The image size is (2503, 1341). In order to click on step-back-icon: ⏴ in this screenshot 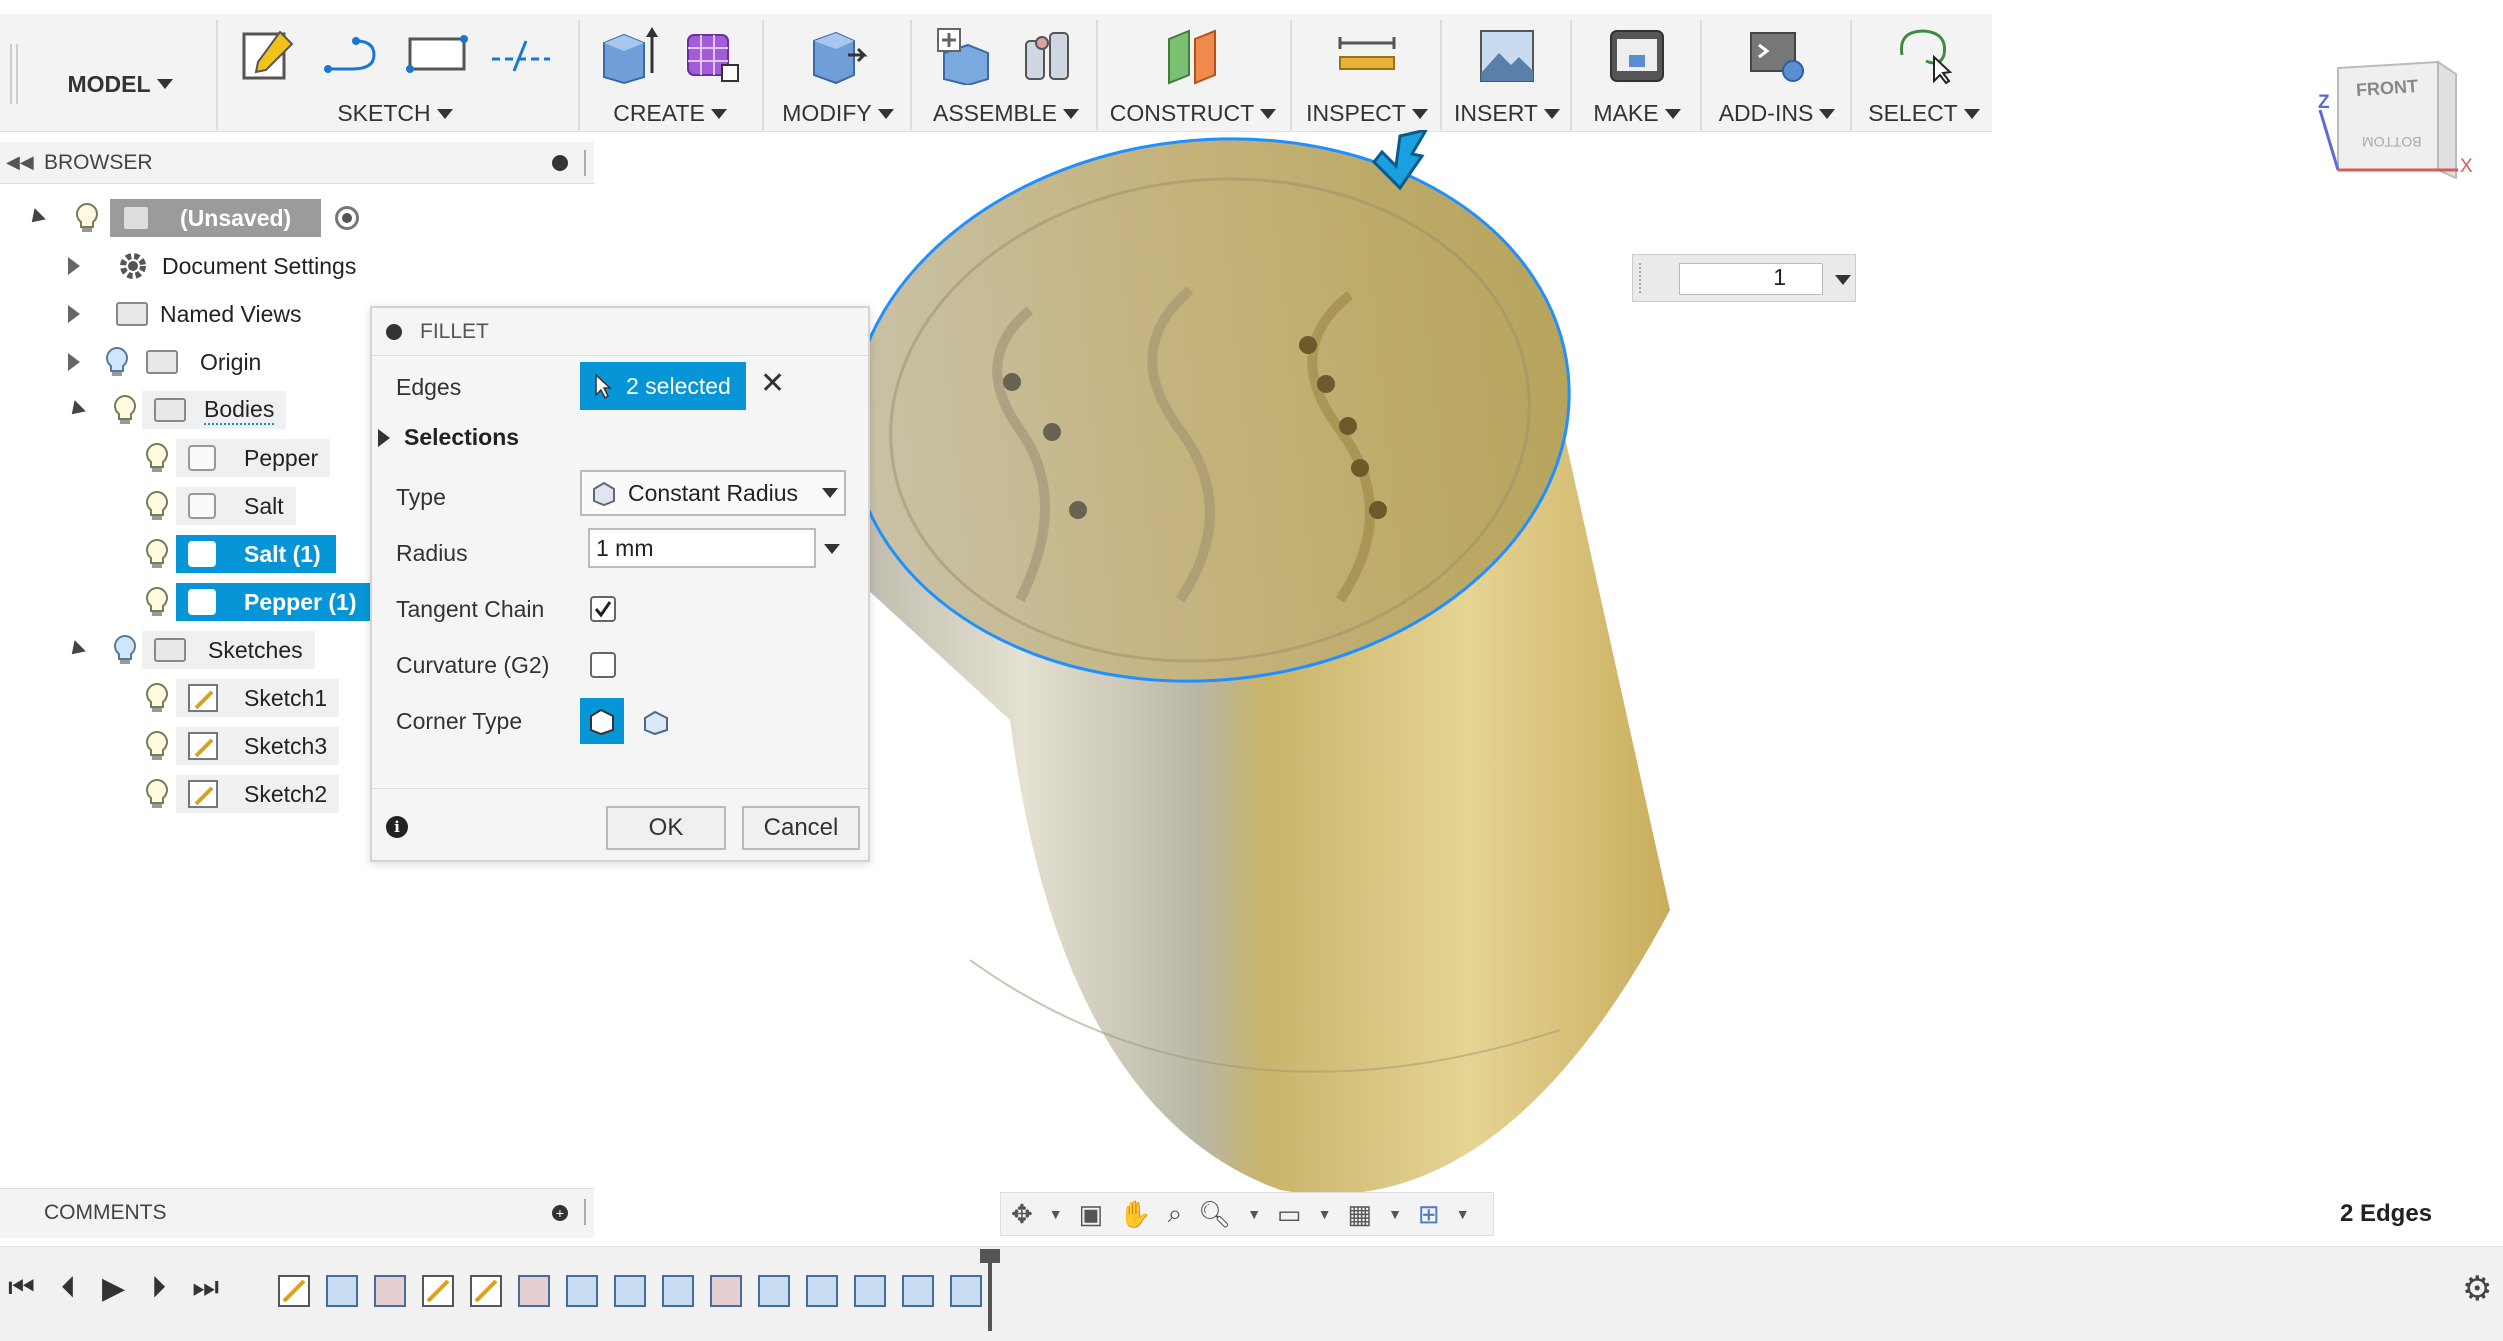, I will do `click(68, 1288)`.